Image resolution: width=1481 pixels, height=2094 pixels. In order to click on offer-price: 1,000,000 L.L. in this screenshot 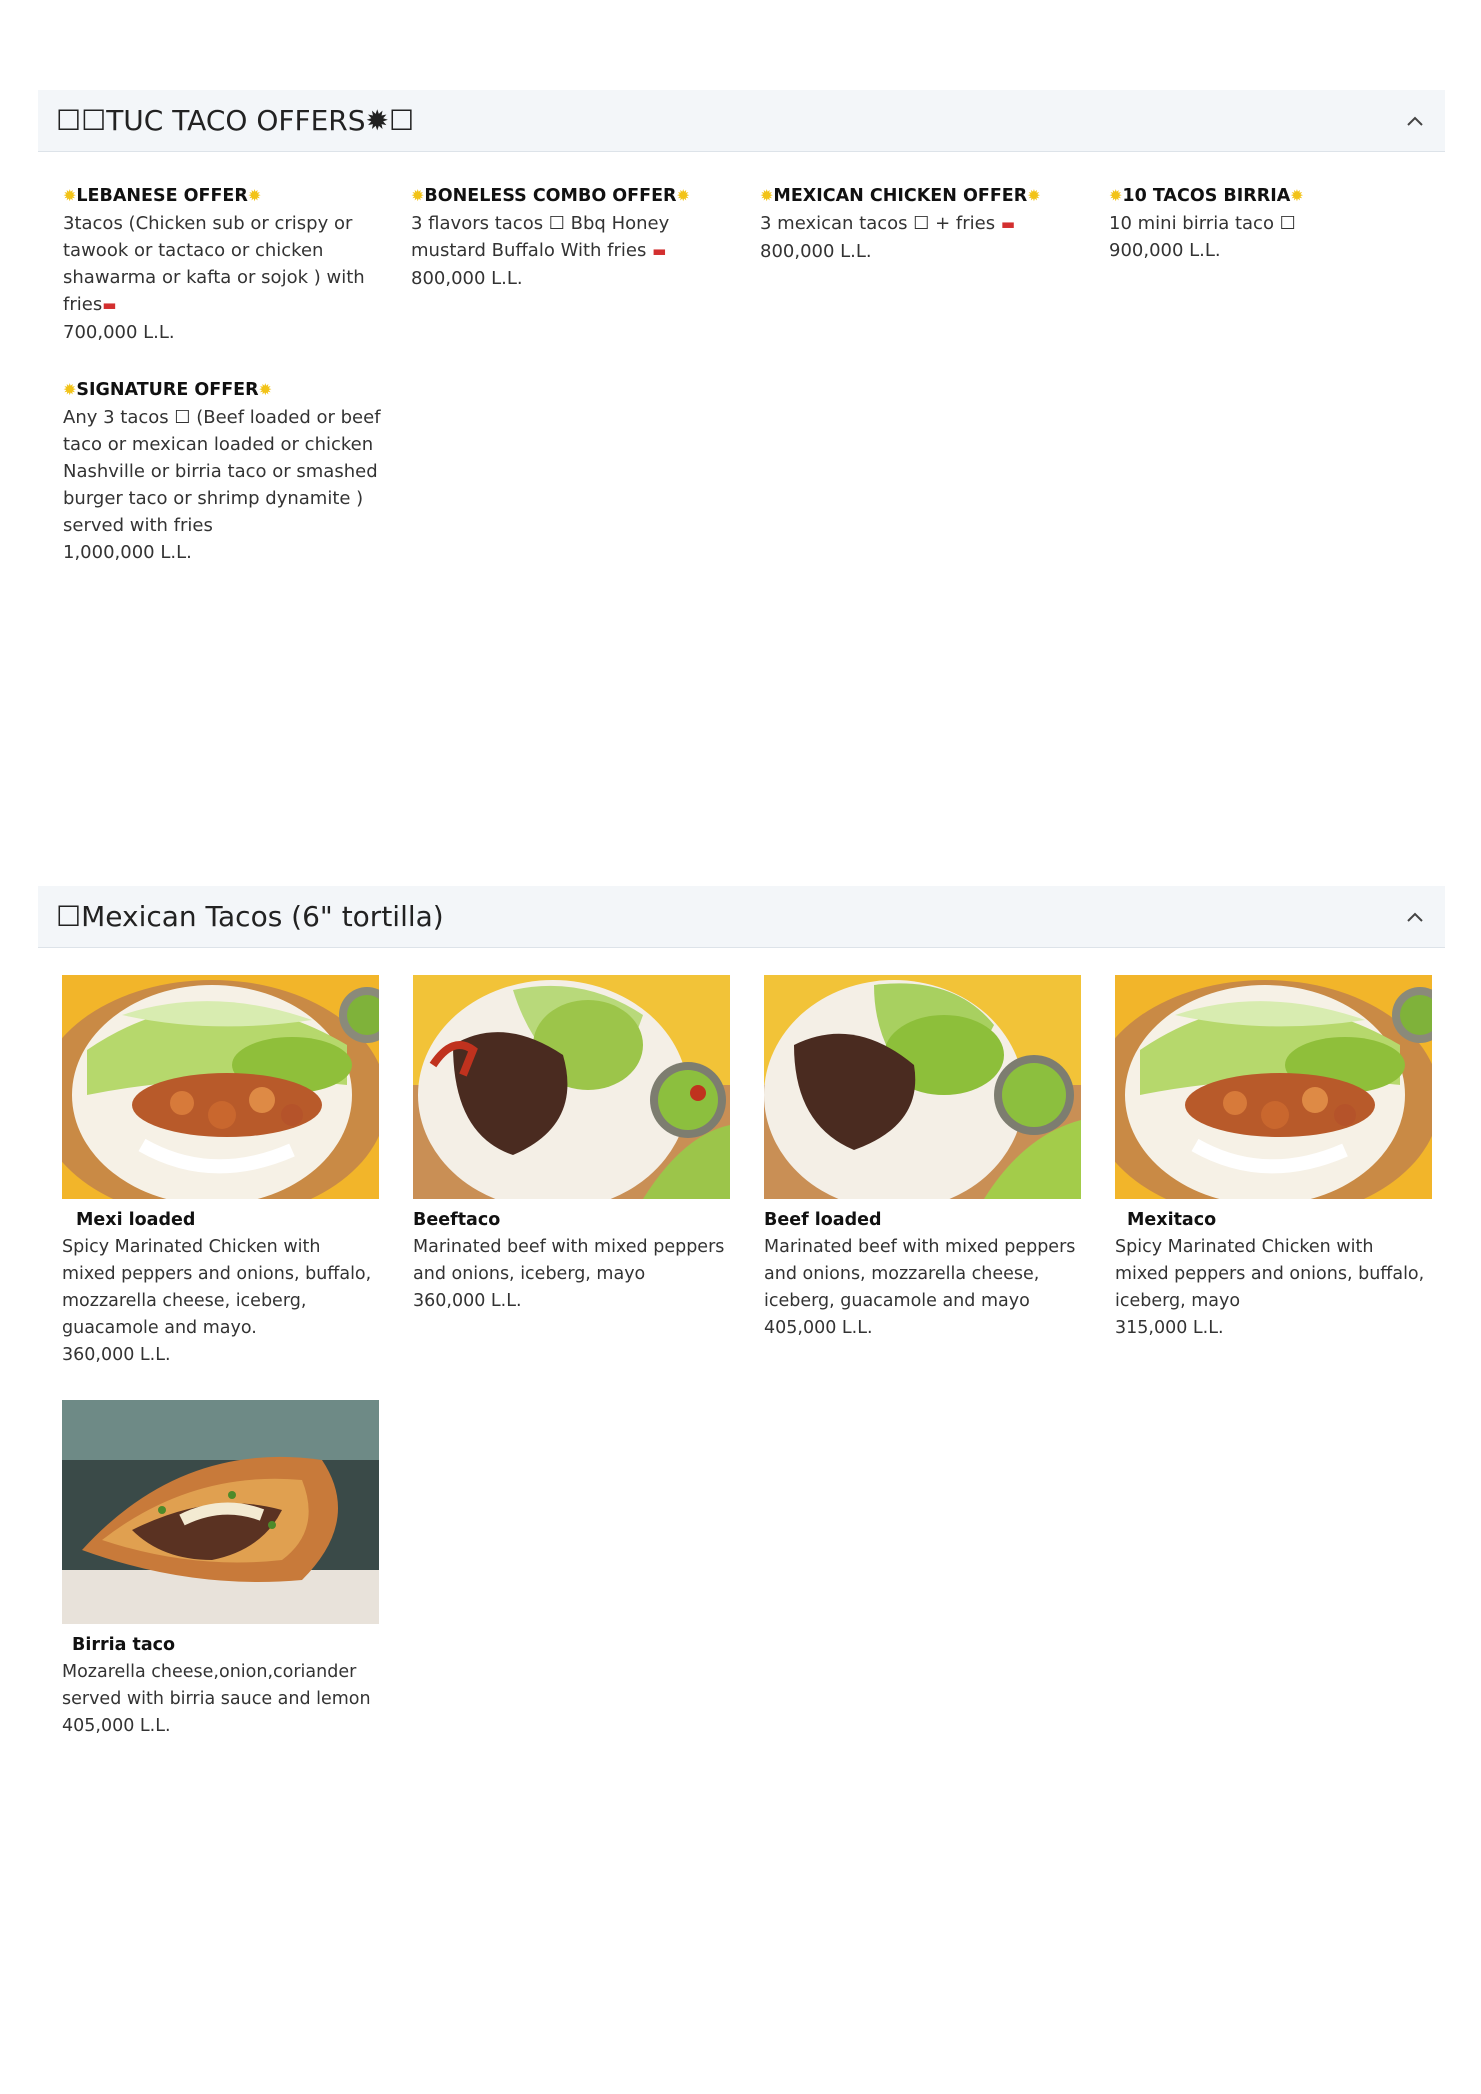, I will do `click(127, 552)`.